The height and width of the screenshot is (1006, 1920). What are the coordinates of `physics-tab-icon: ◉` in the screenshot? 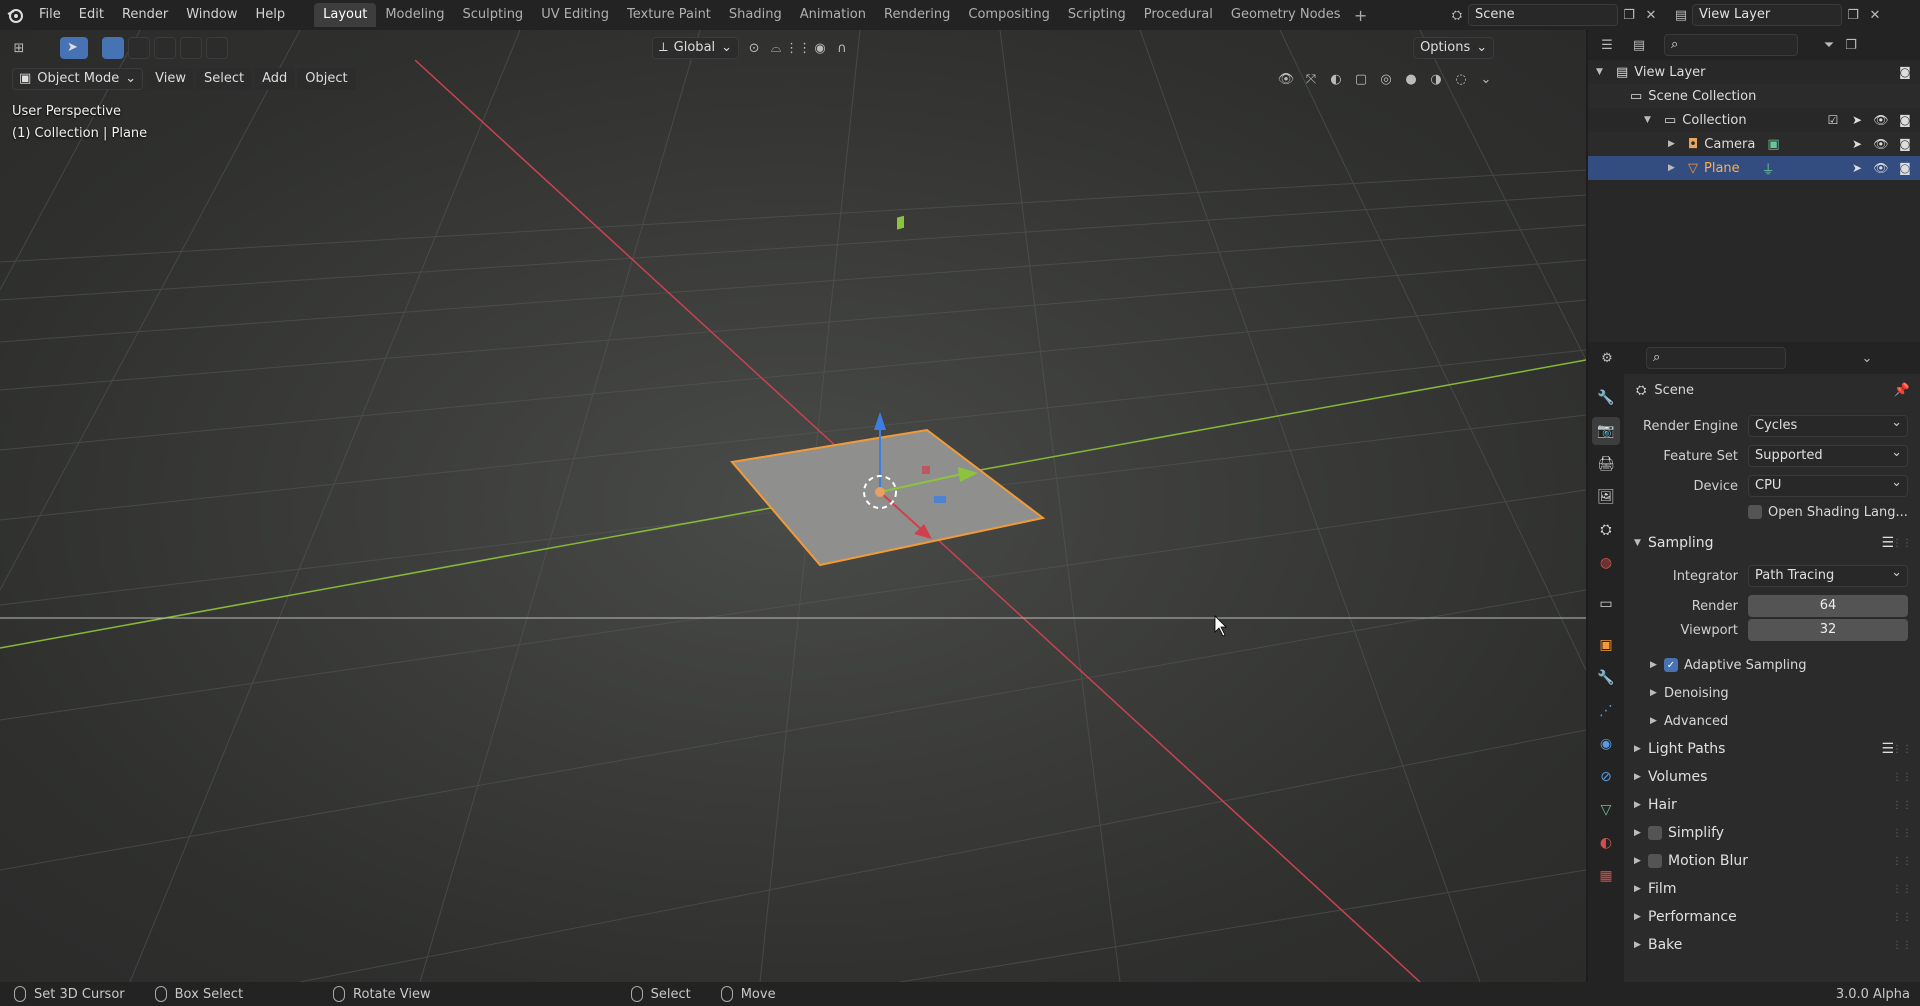 It's located at (1606, 744).